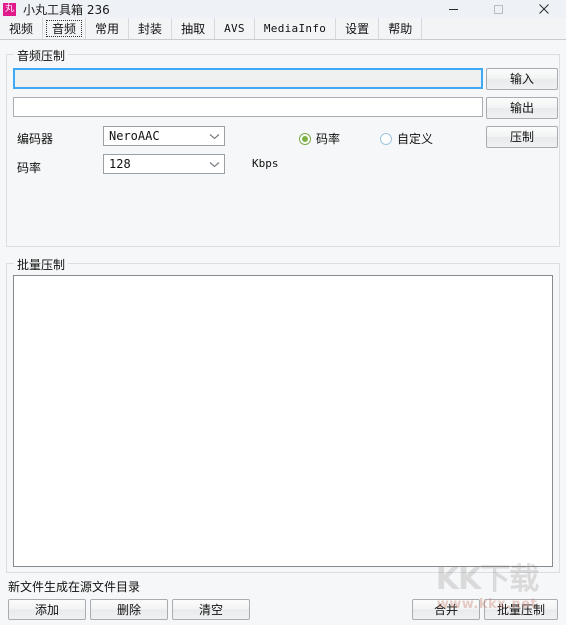 Image resolution: width=566 pixels, height=625 pixels. I want to click on button-label: 批量压制, so click(520, 609).